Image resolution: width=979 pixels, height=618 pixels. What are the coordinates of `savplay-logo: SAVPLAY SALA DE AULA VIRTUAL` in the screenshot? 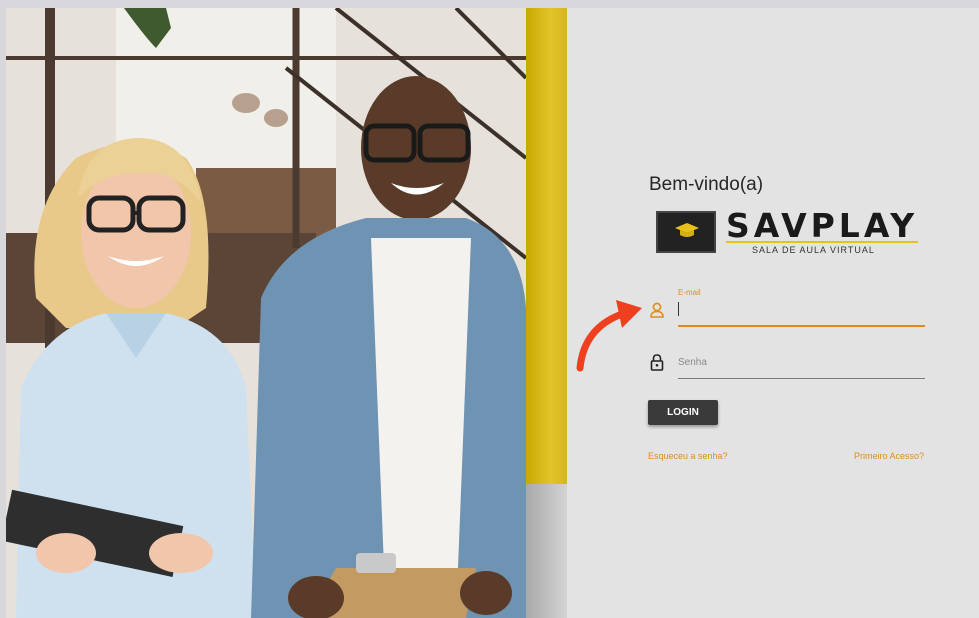 It's located at (788, 233).